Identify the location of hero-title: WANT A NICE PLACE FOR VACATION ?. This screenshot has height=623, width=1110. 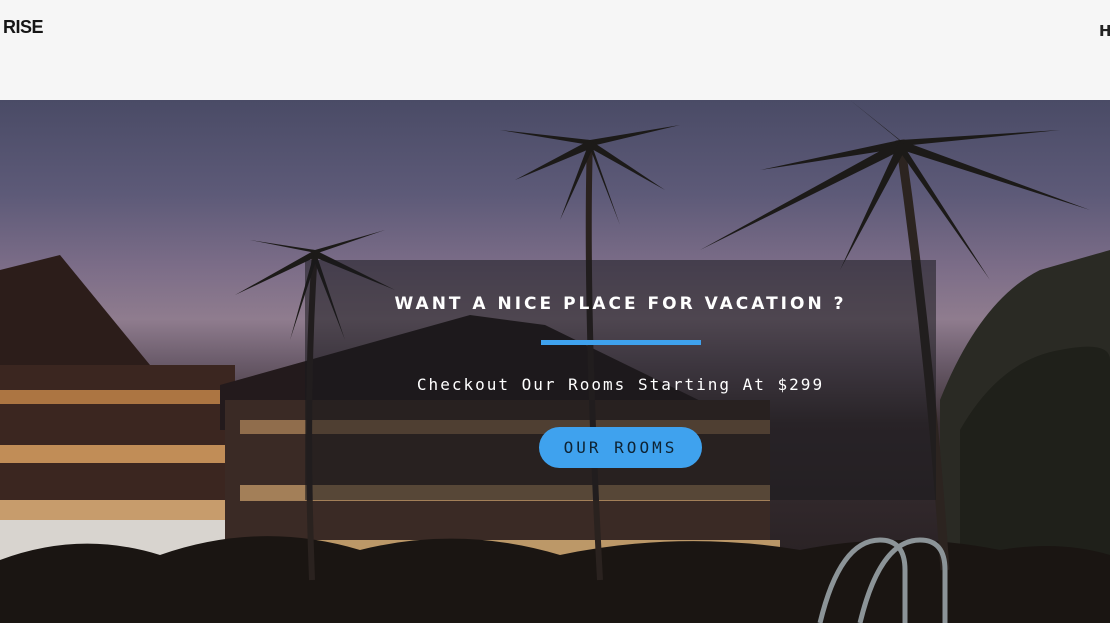
(620, 304).